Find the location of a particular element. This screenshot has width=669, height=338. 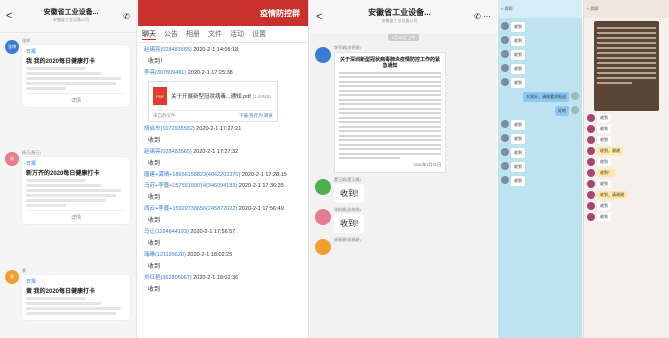

sender-link: 李亮(307809481) is located at coordinates (165, 73).